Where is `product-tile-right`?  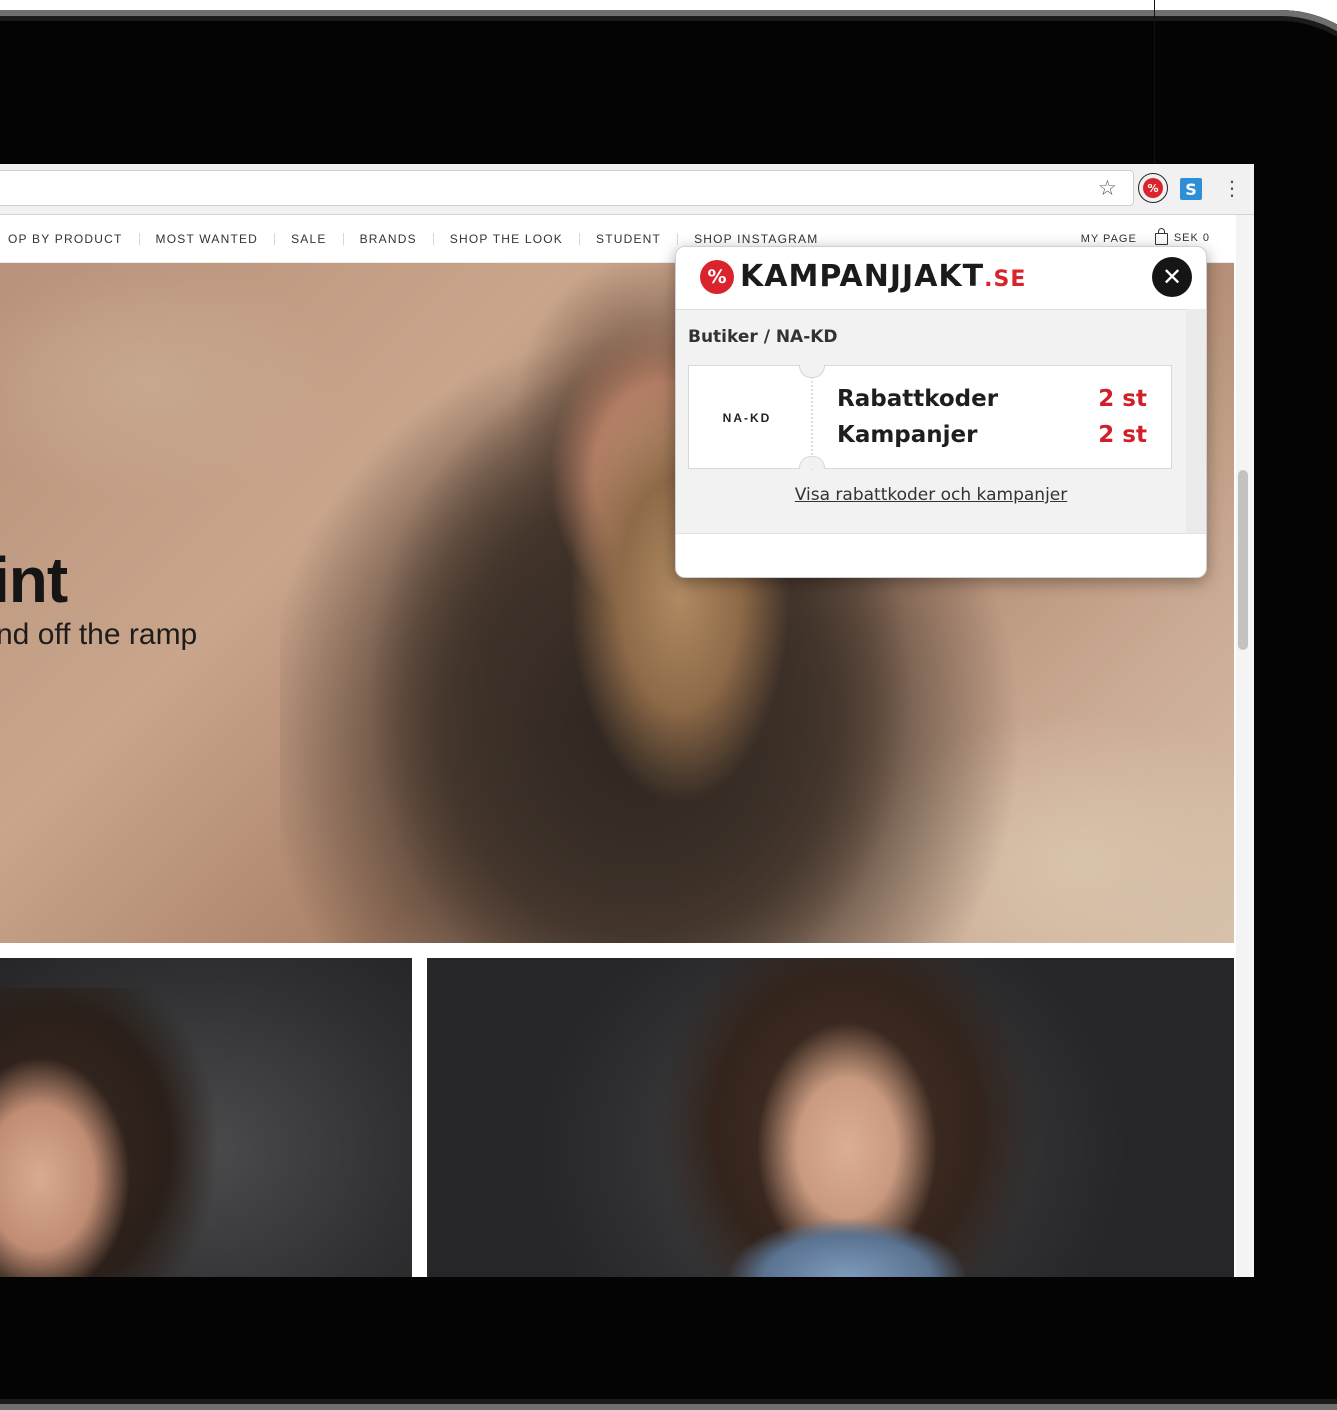 product-tile-right is located at coordinates (830, 1117).